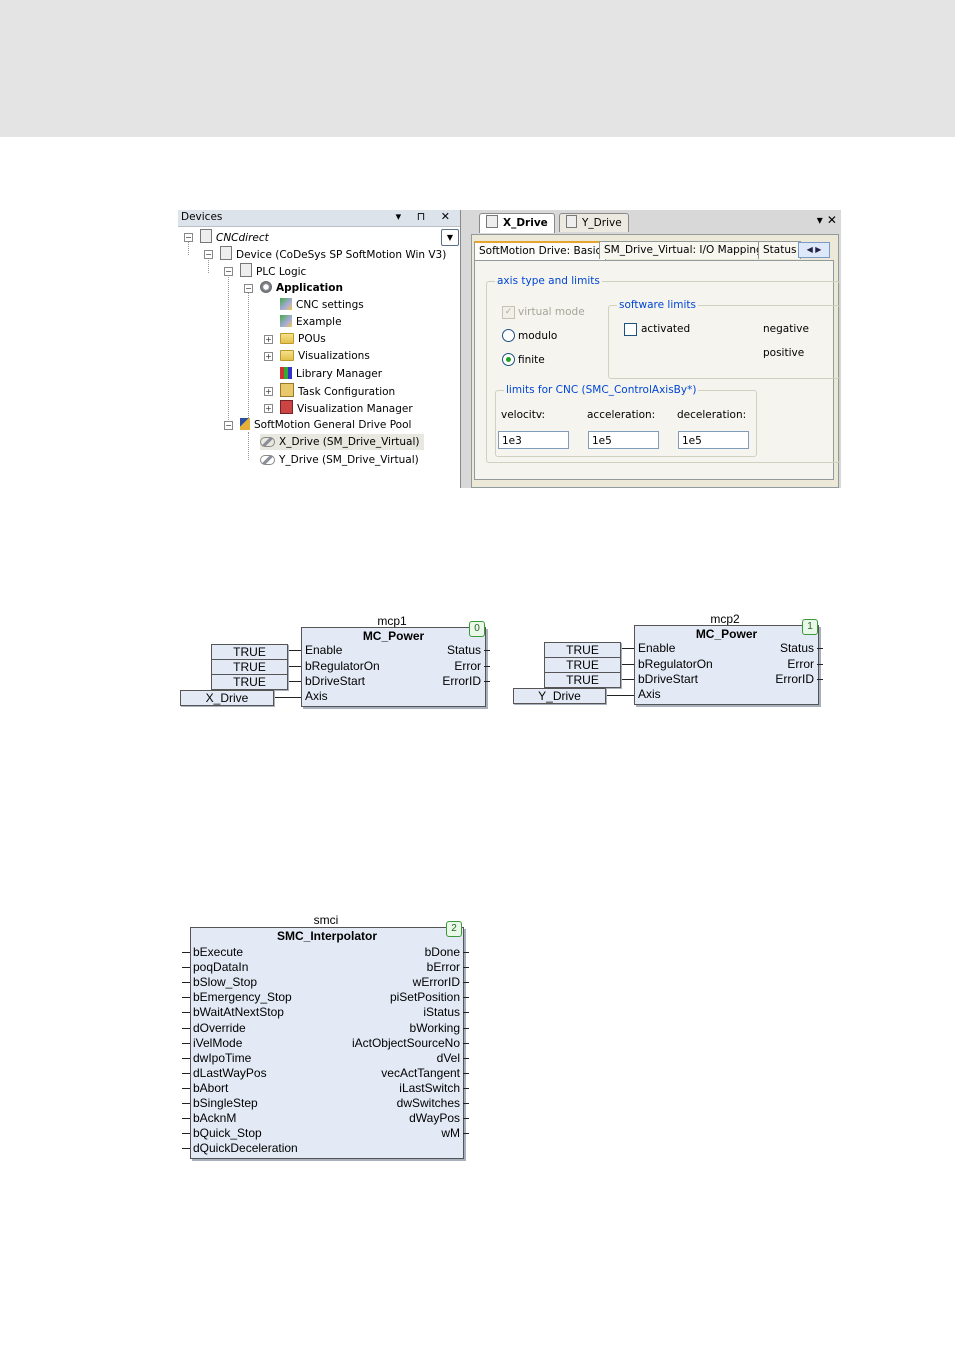 The height and width of the screenshot is (1350, 955). What do you see at coordinates (225, 982) in the screenshot?
I see `pin-bslow_stop: bSlow_Stop` at bounding box center [225, 982].